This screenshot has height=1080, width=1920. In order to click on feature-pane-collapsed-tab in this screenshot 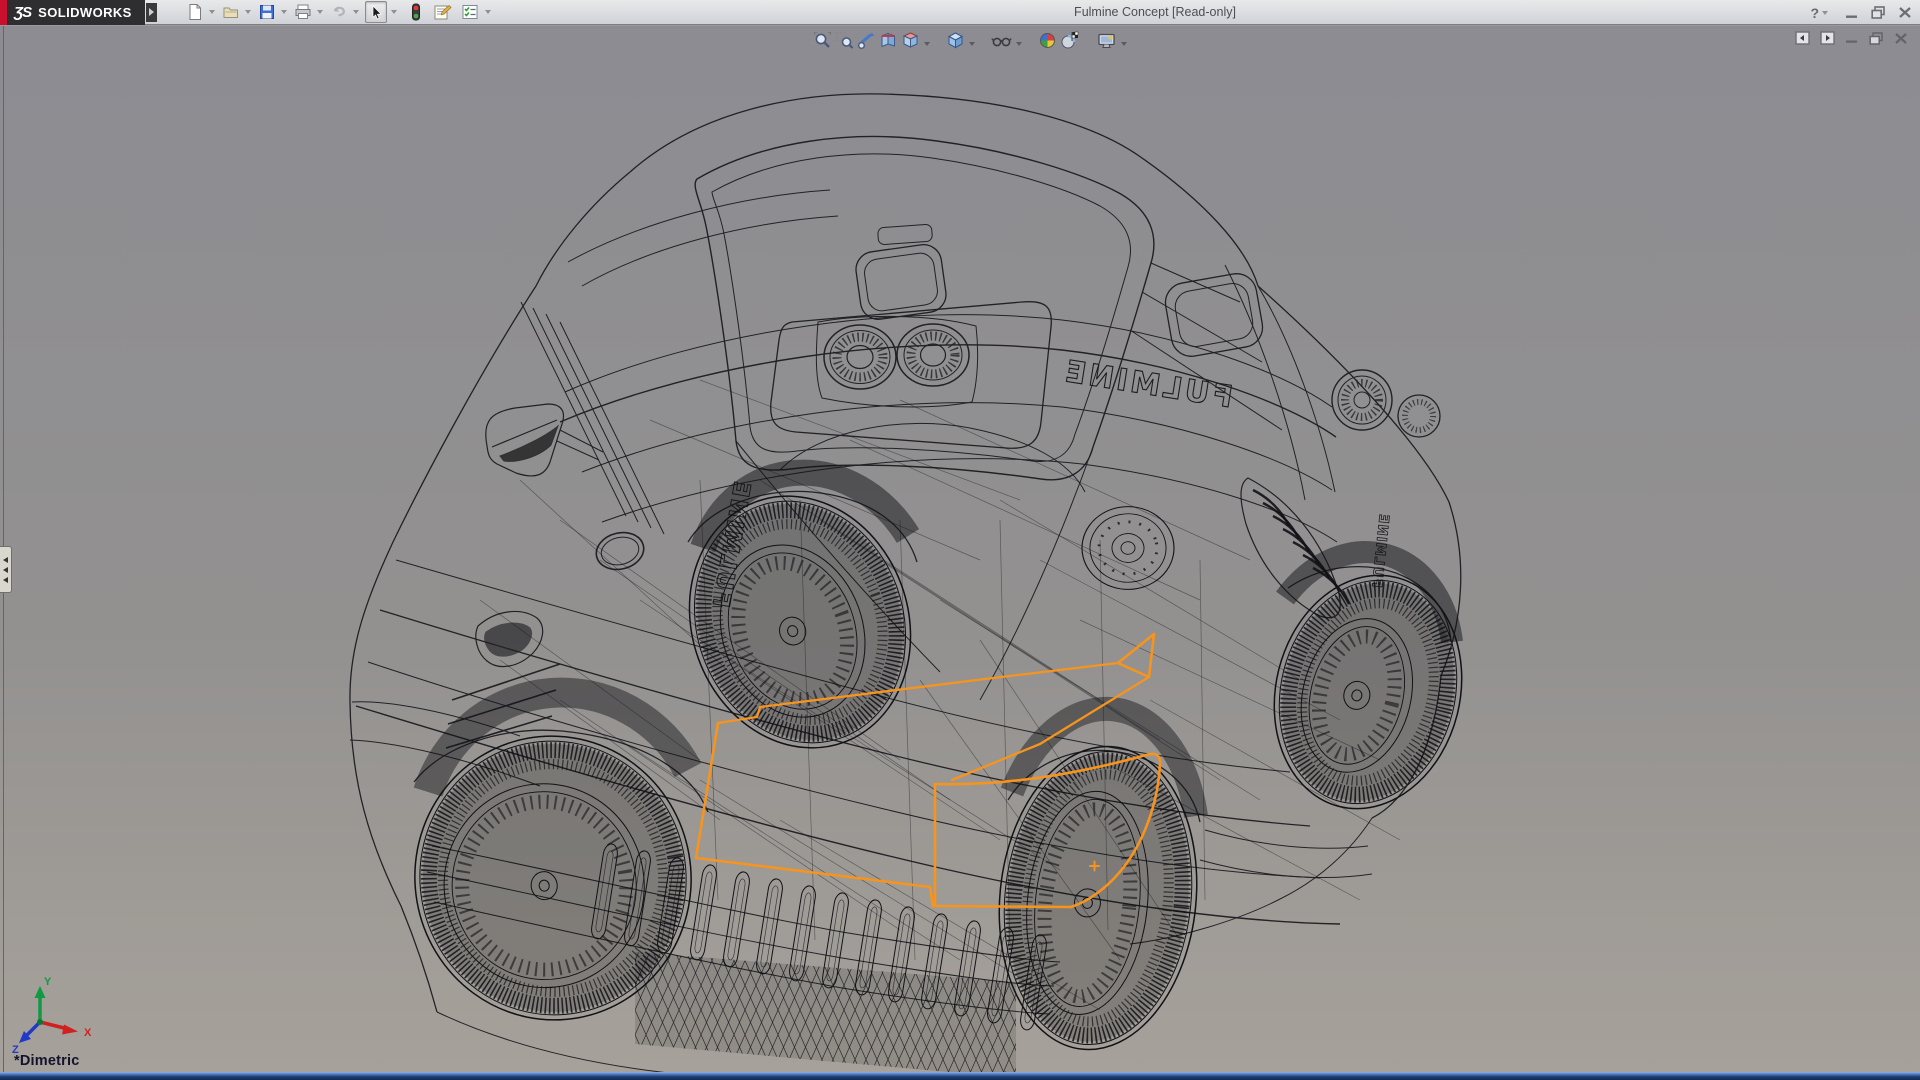, I will do `click(6, 569)`.